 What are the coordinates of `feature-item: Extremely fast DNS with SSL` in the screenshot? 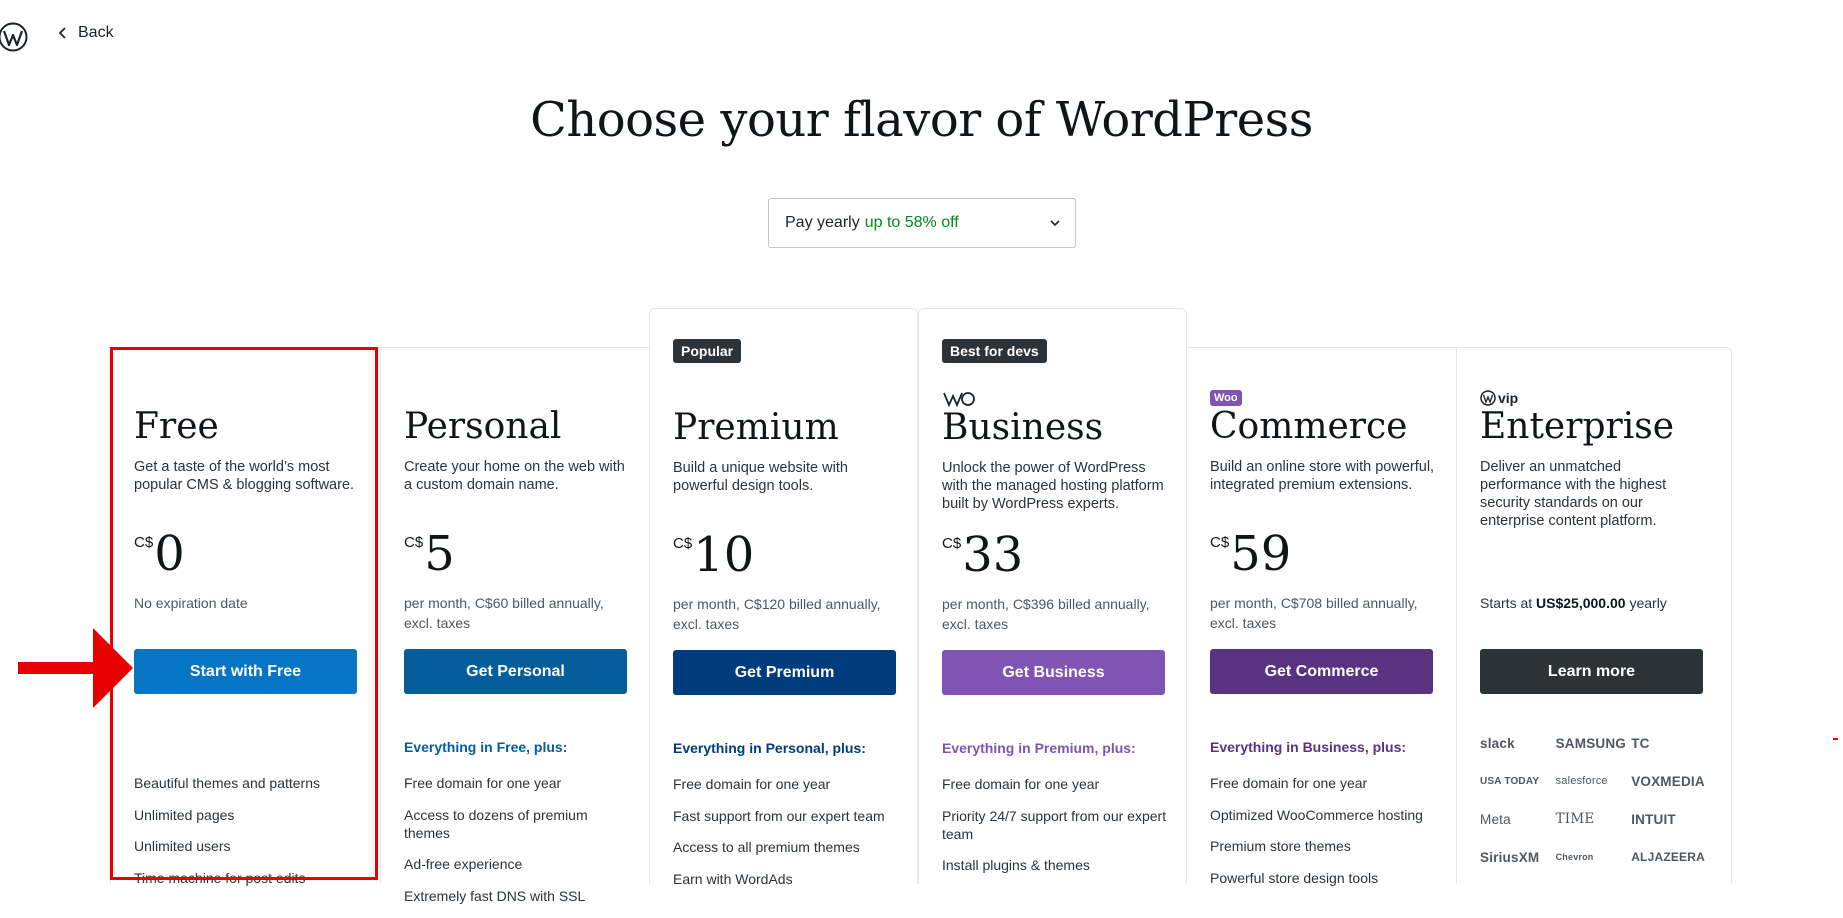 It's located at (495, 895).